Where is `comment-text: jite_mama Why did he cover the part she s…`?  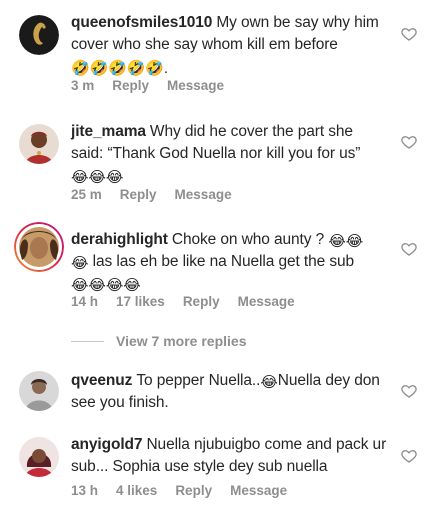 comment-text: jite_mama Why did he cover the part she s… is located at coordinates (230, 154).